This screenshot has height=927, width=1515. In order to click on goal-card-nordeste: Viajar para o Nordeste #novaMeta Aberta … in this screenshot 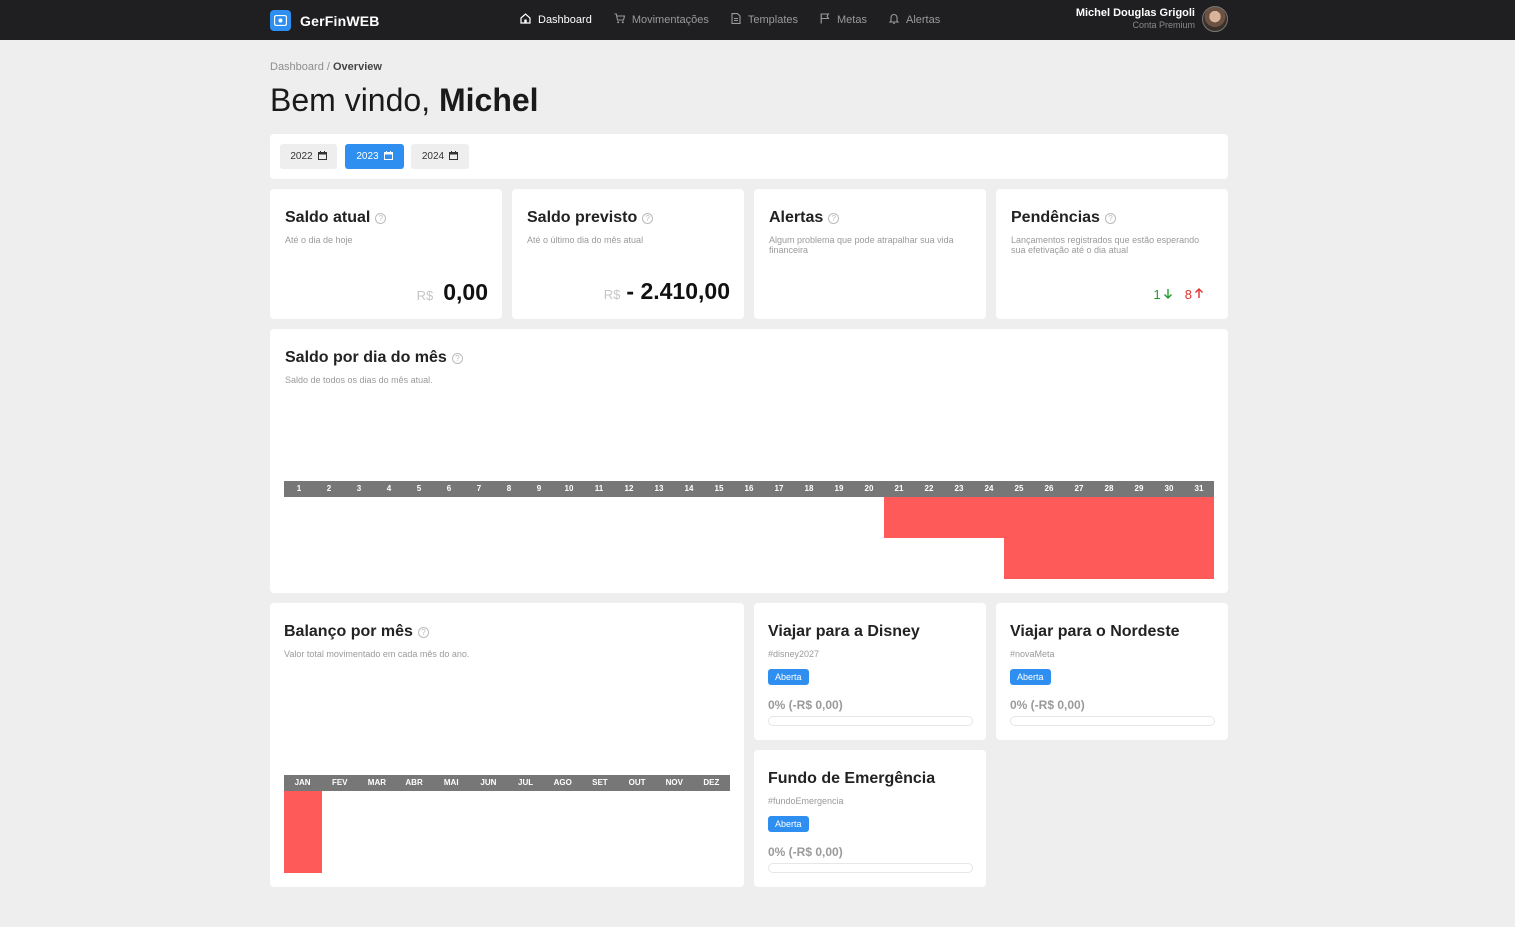, I will do `click(1112, 671)`.